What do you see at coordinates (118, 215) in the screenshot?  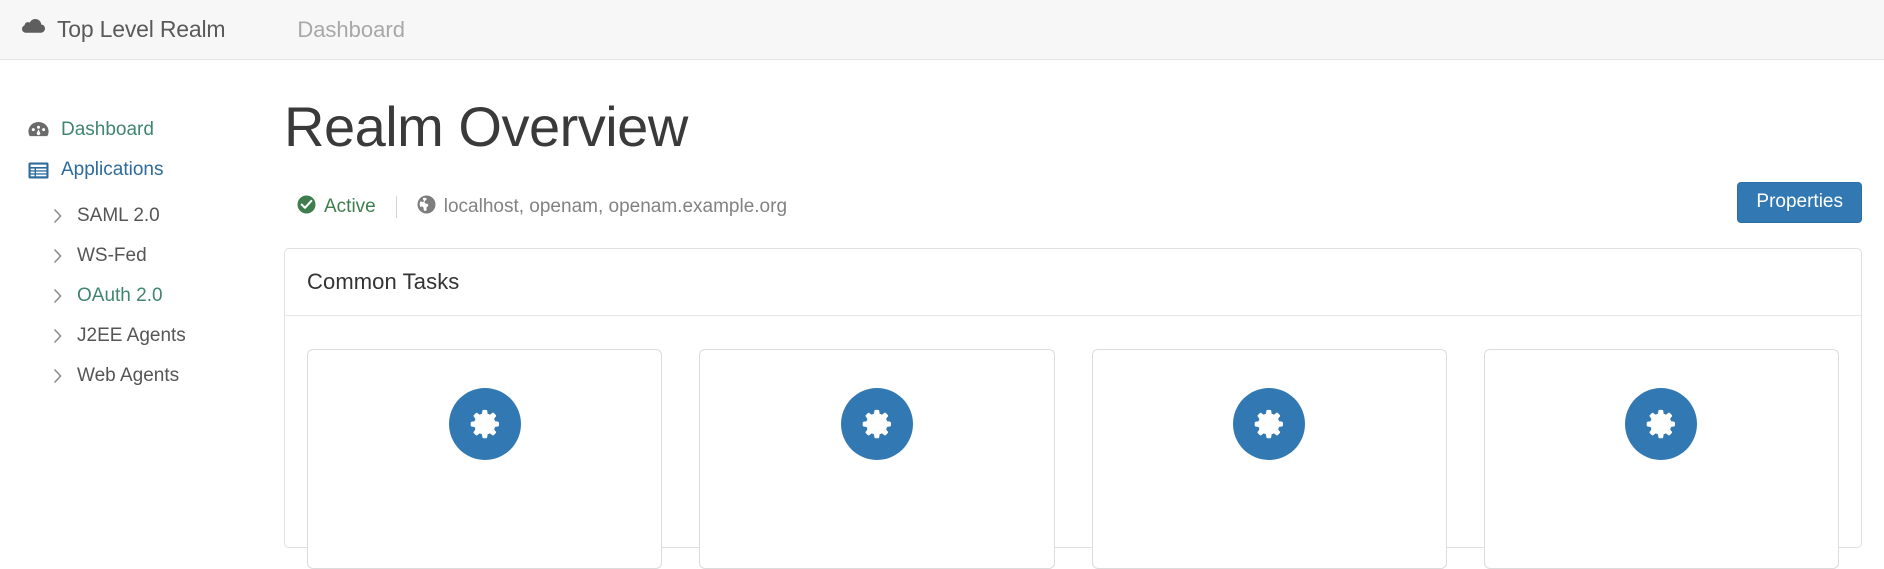 I see `sidebar-subitem-label: SAML 2.0` at bounding box center [118, 215].